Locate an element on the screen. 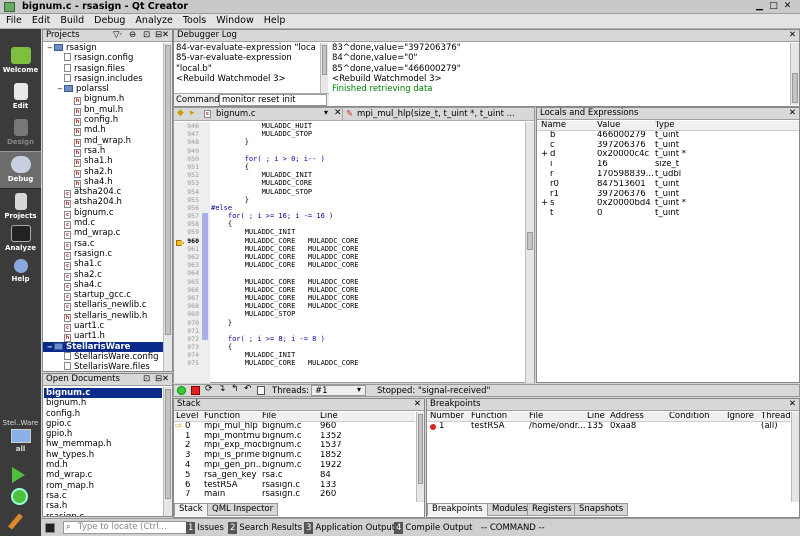 This screenshot has height=536, width=800. filter-icon: ▽· is located at coordinates (117, 35).